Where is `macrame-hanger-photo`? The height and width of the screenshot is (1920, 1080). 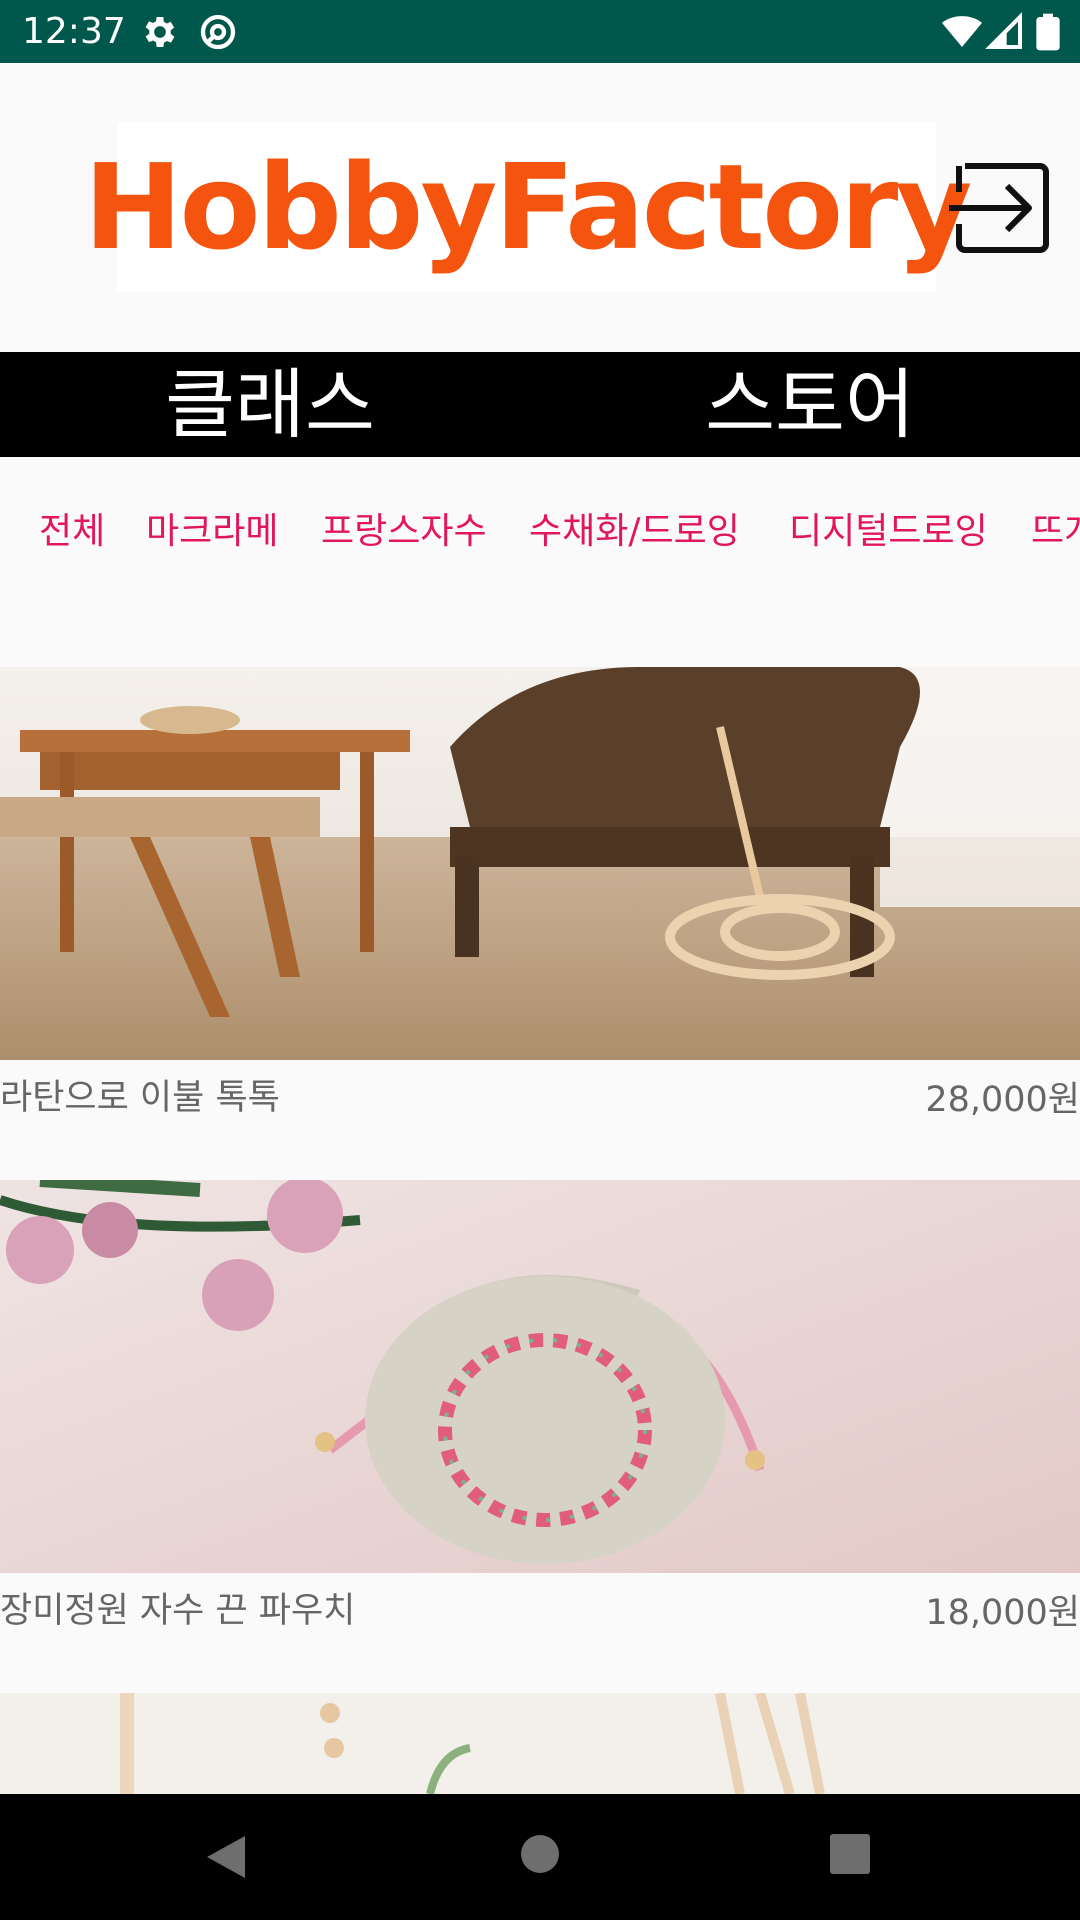
macrame-hanger-photo is located at coordinates (540, 1743).